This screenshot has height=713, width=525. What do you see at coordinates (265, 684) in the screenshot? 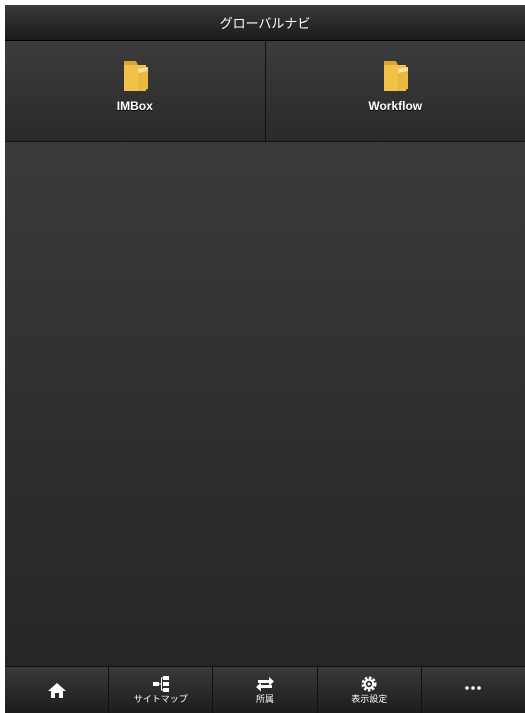
I see `swap-arrows-icon` at bounding box center [265, 684].